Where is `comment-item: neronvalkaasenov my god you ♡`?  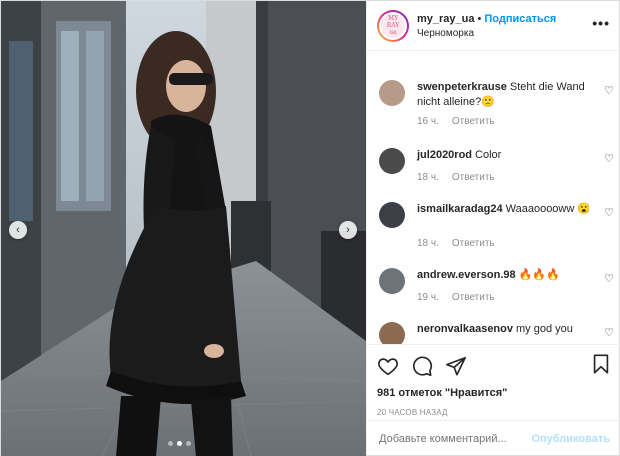
comment-item: neronvalkaasenov my god you ♡ is located at coordinates (496, 333).